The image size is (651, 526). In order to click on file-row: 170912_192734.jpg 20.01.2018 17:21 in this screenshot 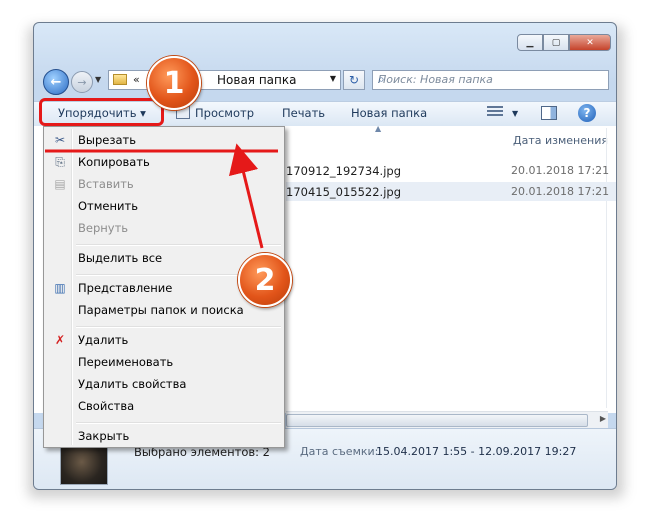, I will do `click(451, 170)`.